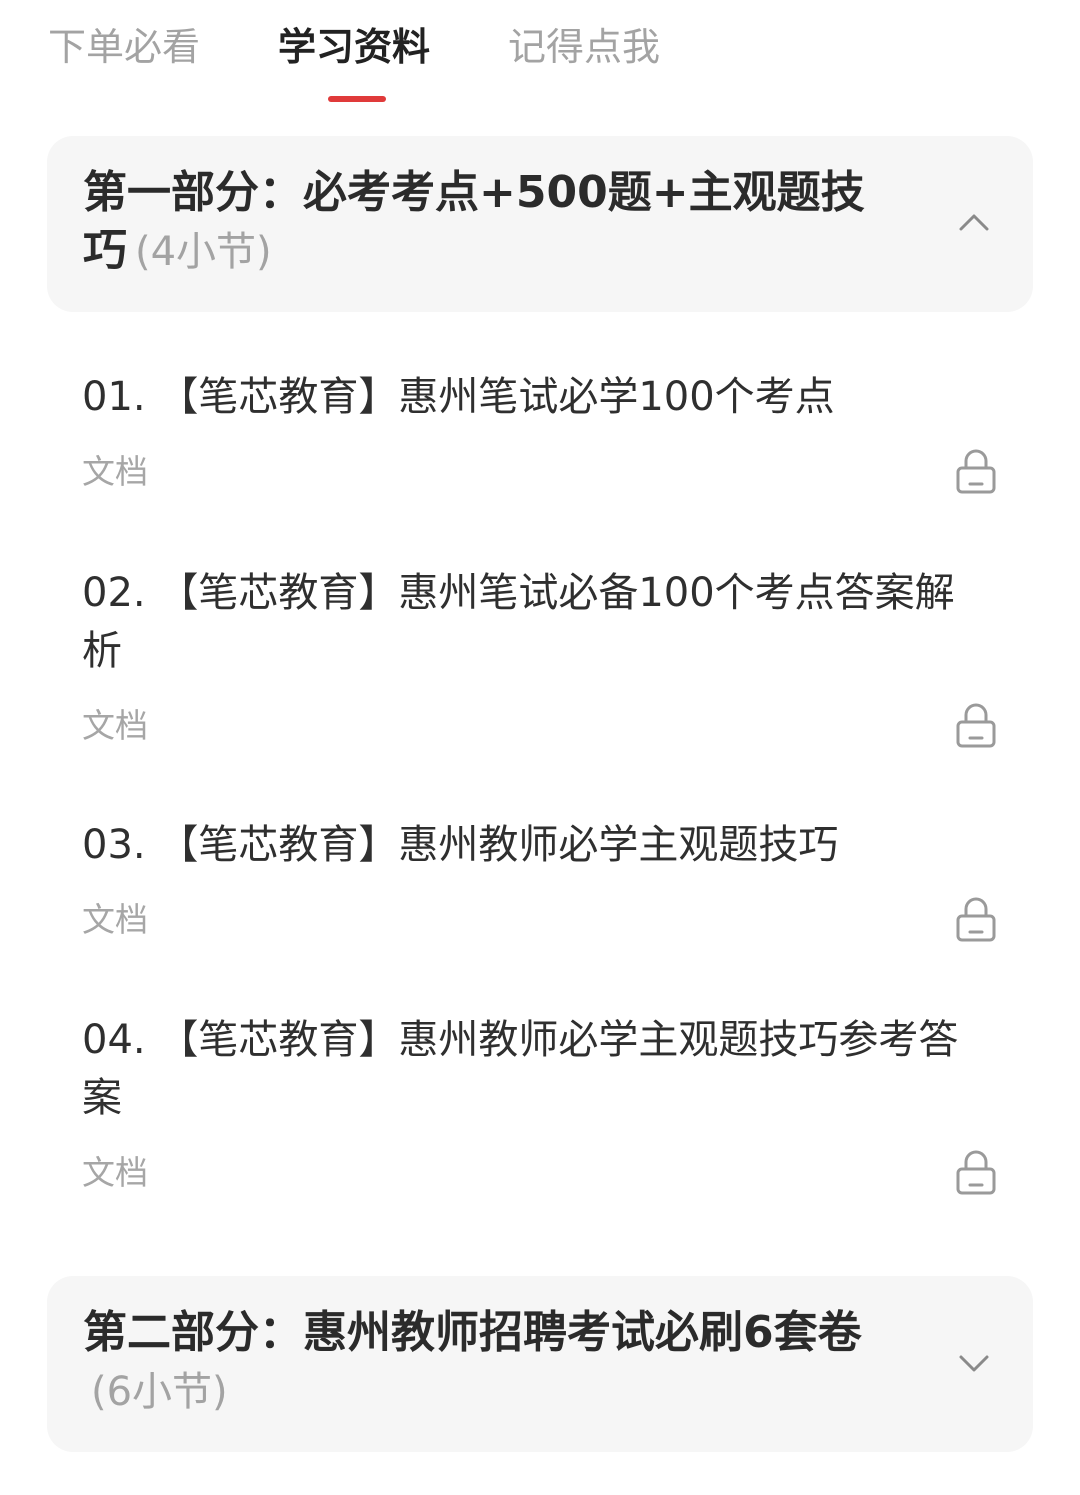 Image resolution: width=1080 pixels, height=1495 pixels. What do you see at coordinates (493, 1362) in the screenshot?
I see `section-title: 第二部分：惠州教师招聘考试必刷6套卷 (6小节)` at bounding box center [493, 1362].